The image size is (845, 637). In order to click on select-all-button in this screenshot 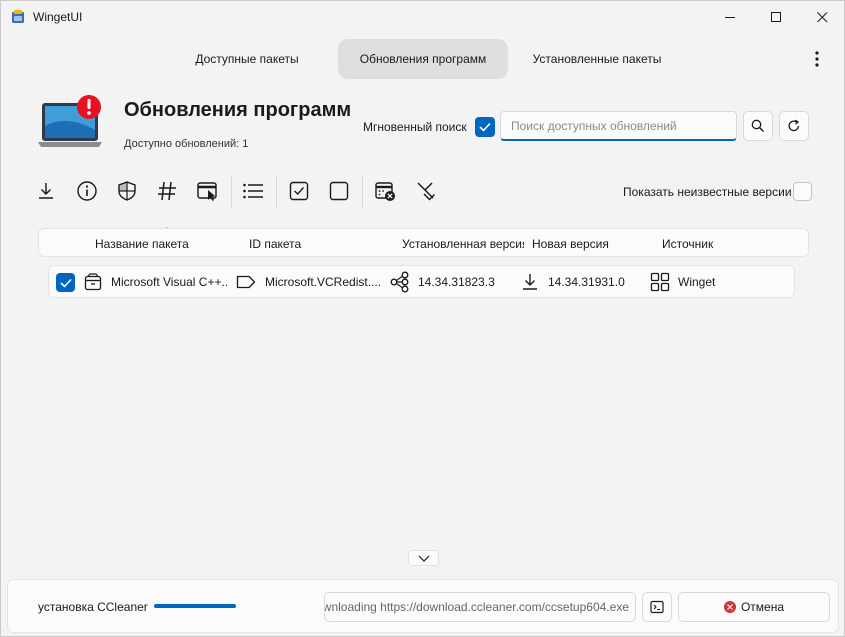, I will do `click(299, 191)`.